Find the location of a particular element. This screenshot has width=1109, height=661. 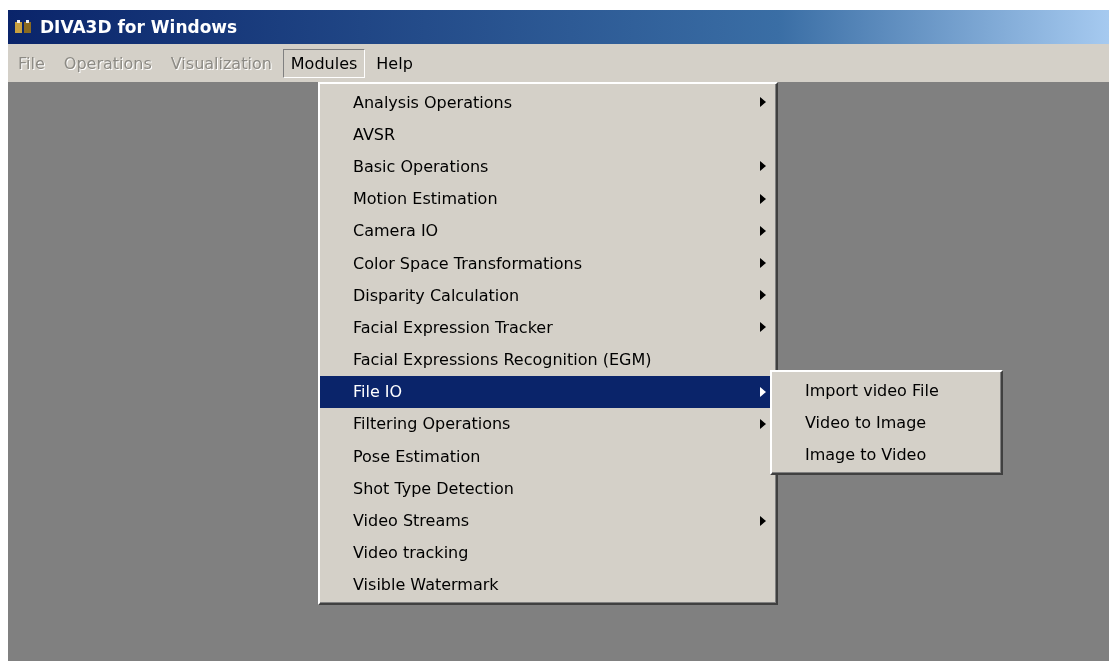

menu-item: Video Streams is located at coordinates (548, 520).